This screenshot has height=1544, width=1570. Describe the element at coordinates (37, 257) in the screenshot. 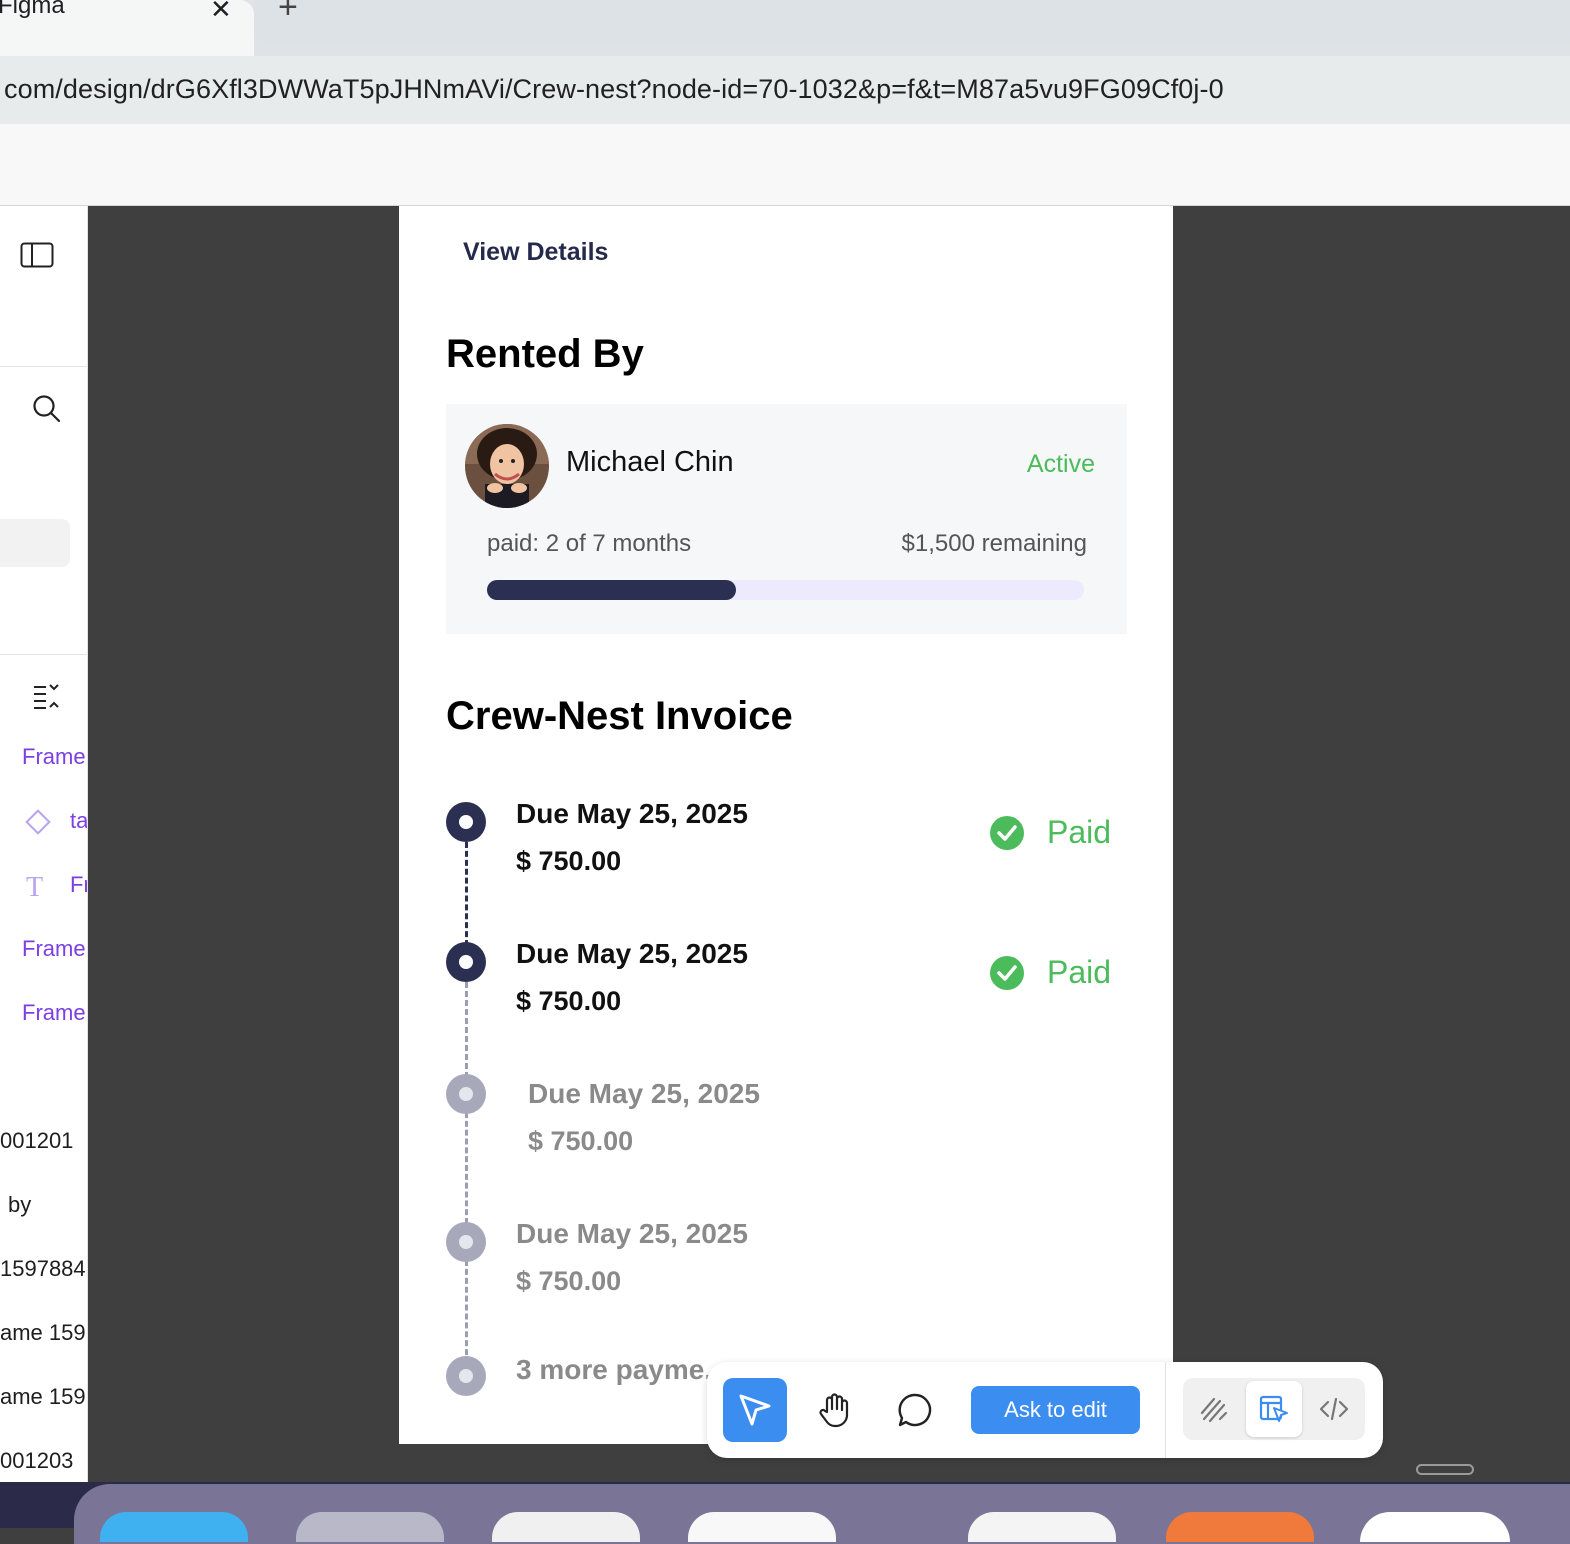

I see `sidebar-toggle-icon` at that location.